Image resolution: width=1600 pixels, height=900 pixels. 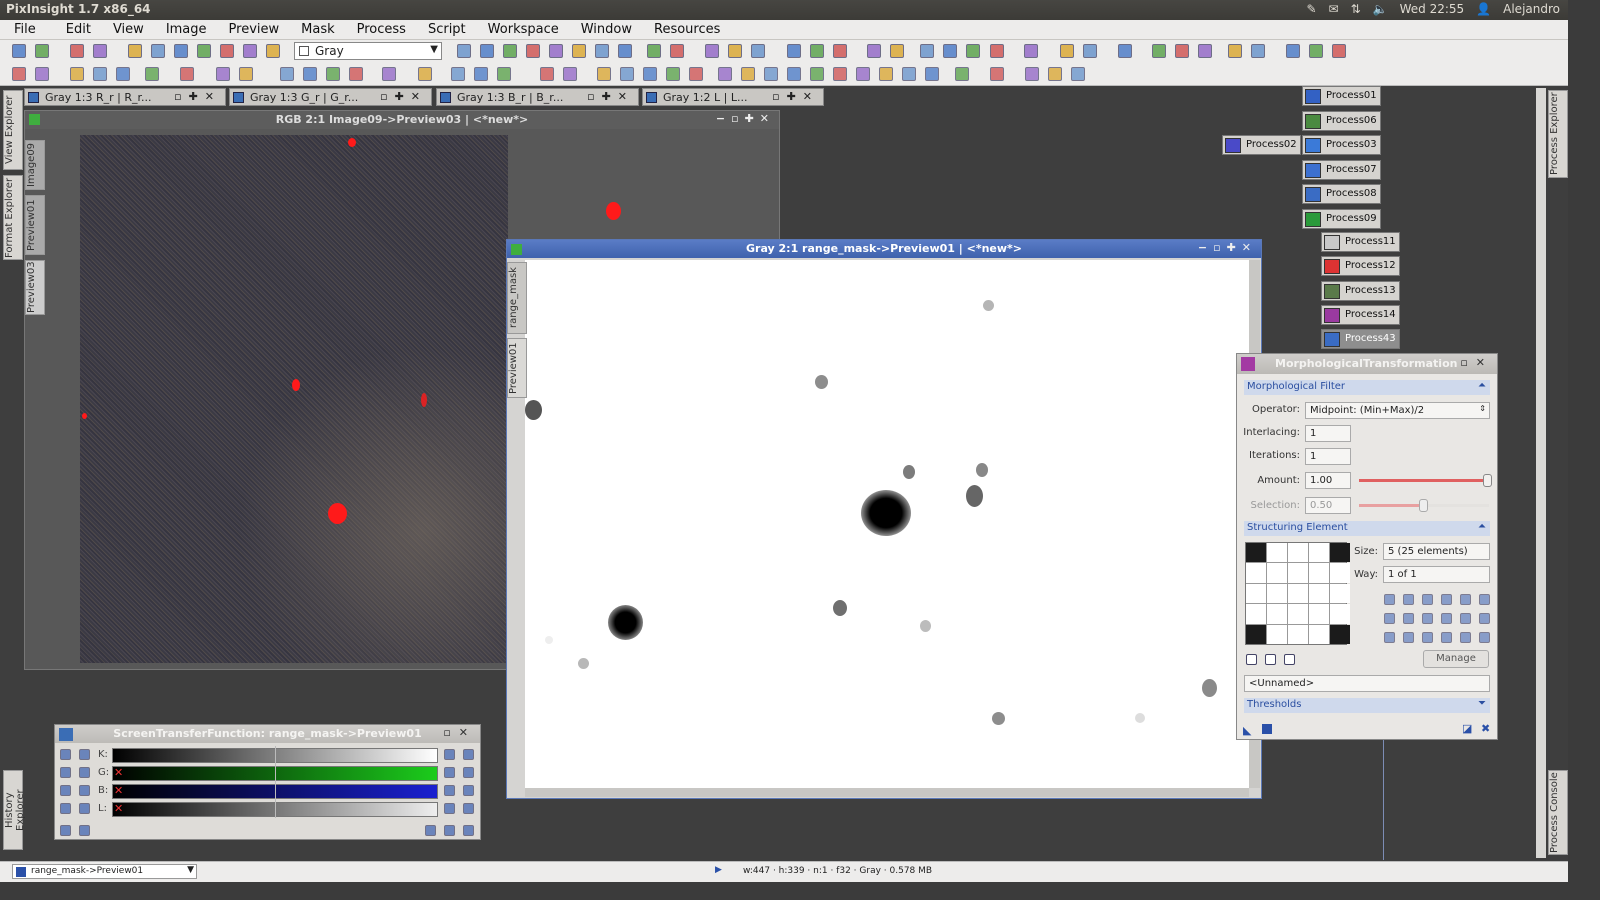 What do you see at coordinates (1360, 242) in the screenshot?
I see `process-icon-process11: Process11` at bounding box center [1360, 242].